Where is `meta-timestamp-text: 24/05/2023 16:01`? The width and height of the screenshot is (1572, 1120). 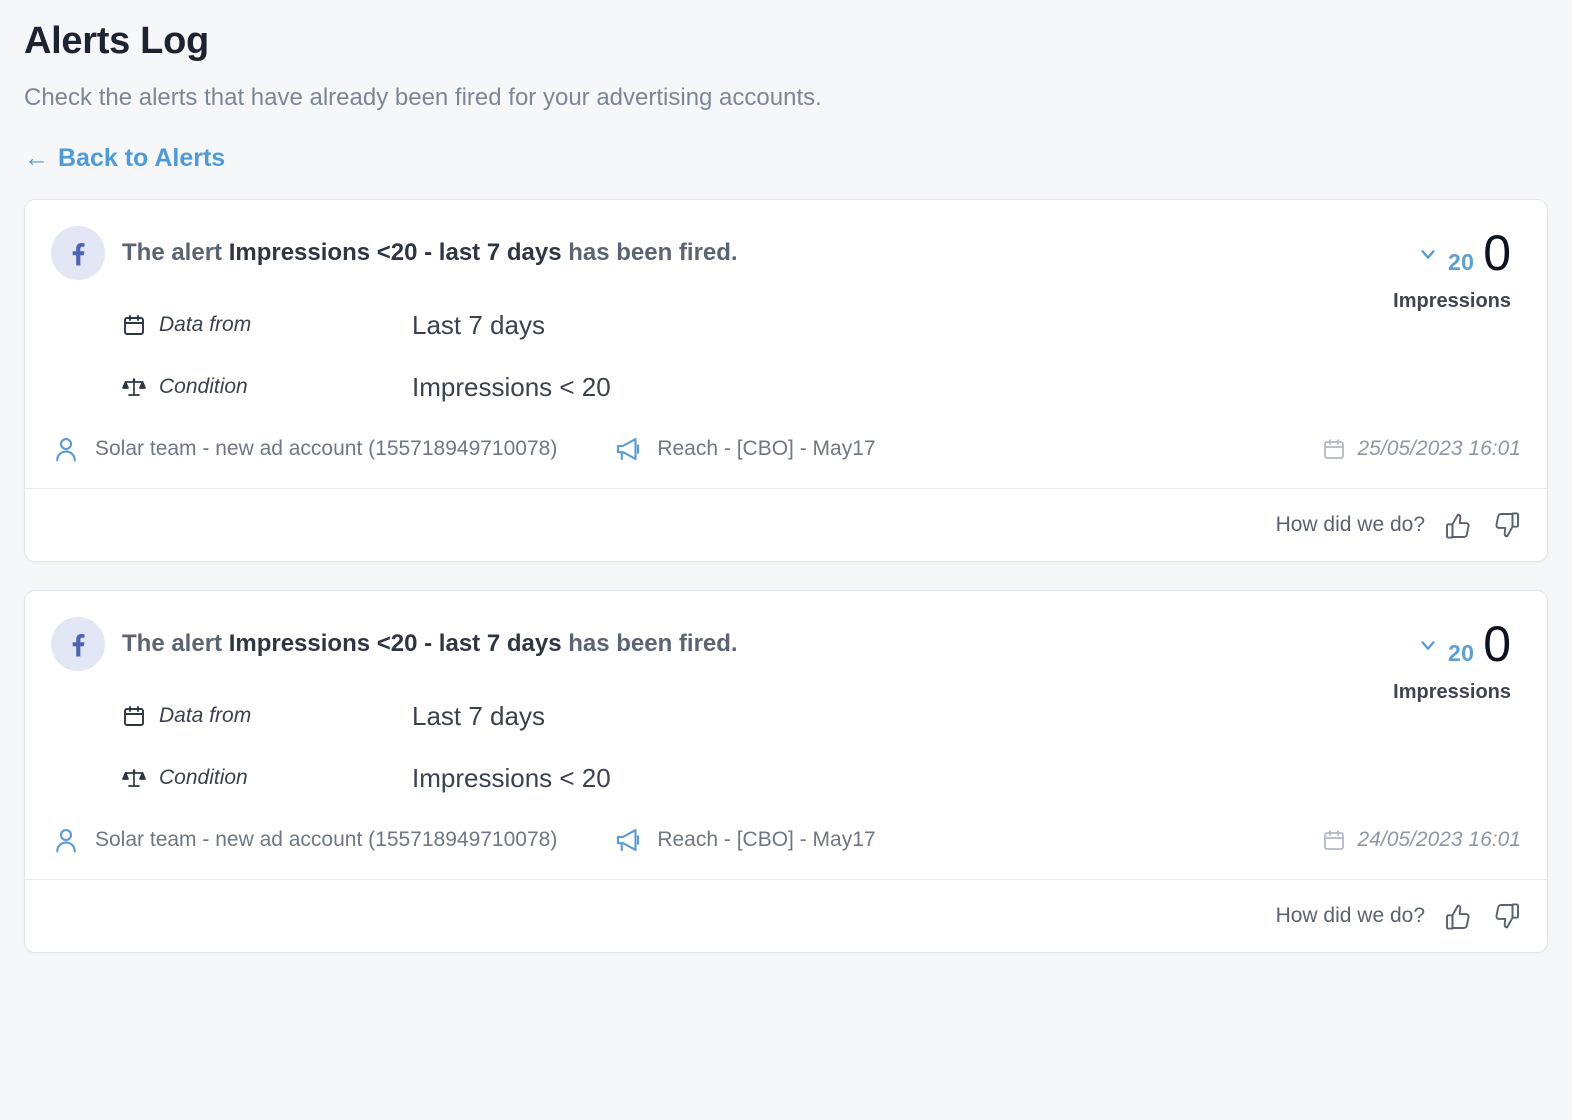
meta-timestamp-text: 24/05/2023 16:01 is located at coordinates (1439, 840).